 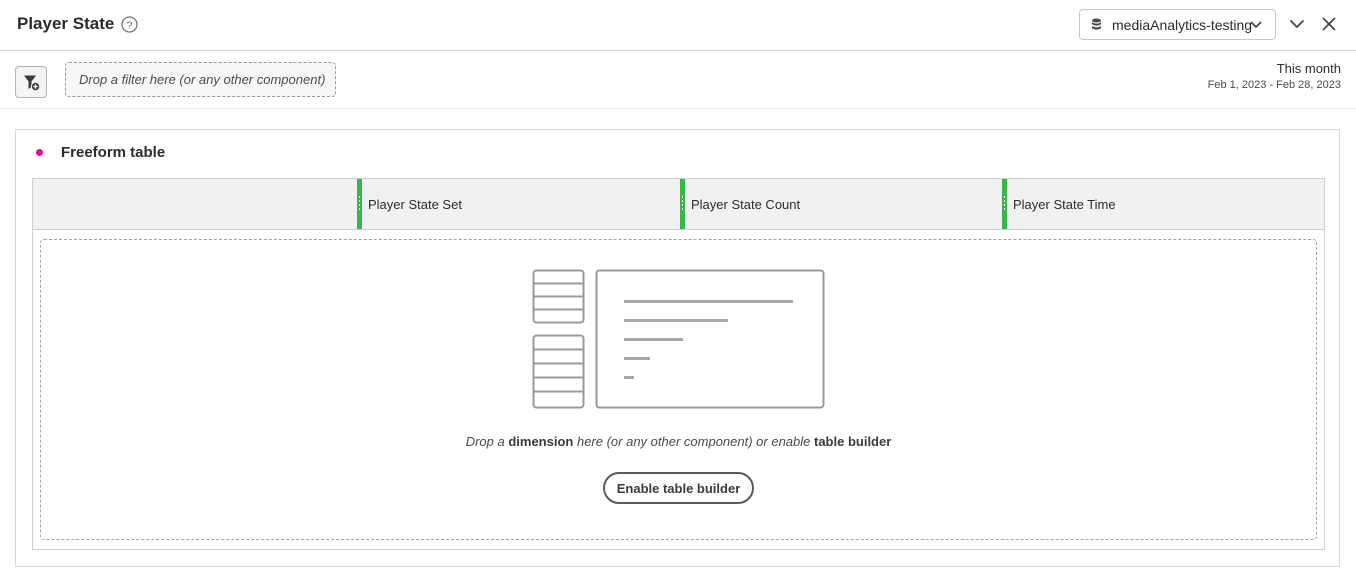 I want to click on report-suite-picker: mediaAnalytics-testing, so click(x=1177, y=24).